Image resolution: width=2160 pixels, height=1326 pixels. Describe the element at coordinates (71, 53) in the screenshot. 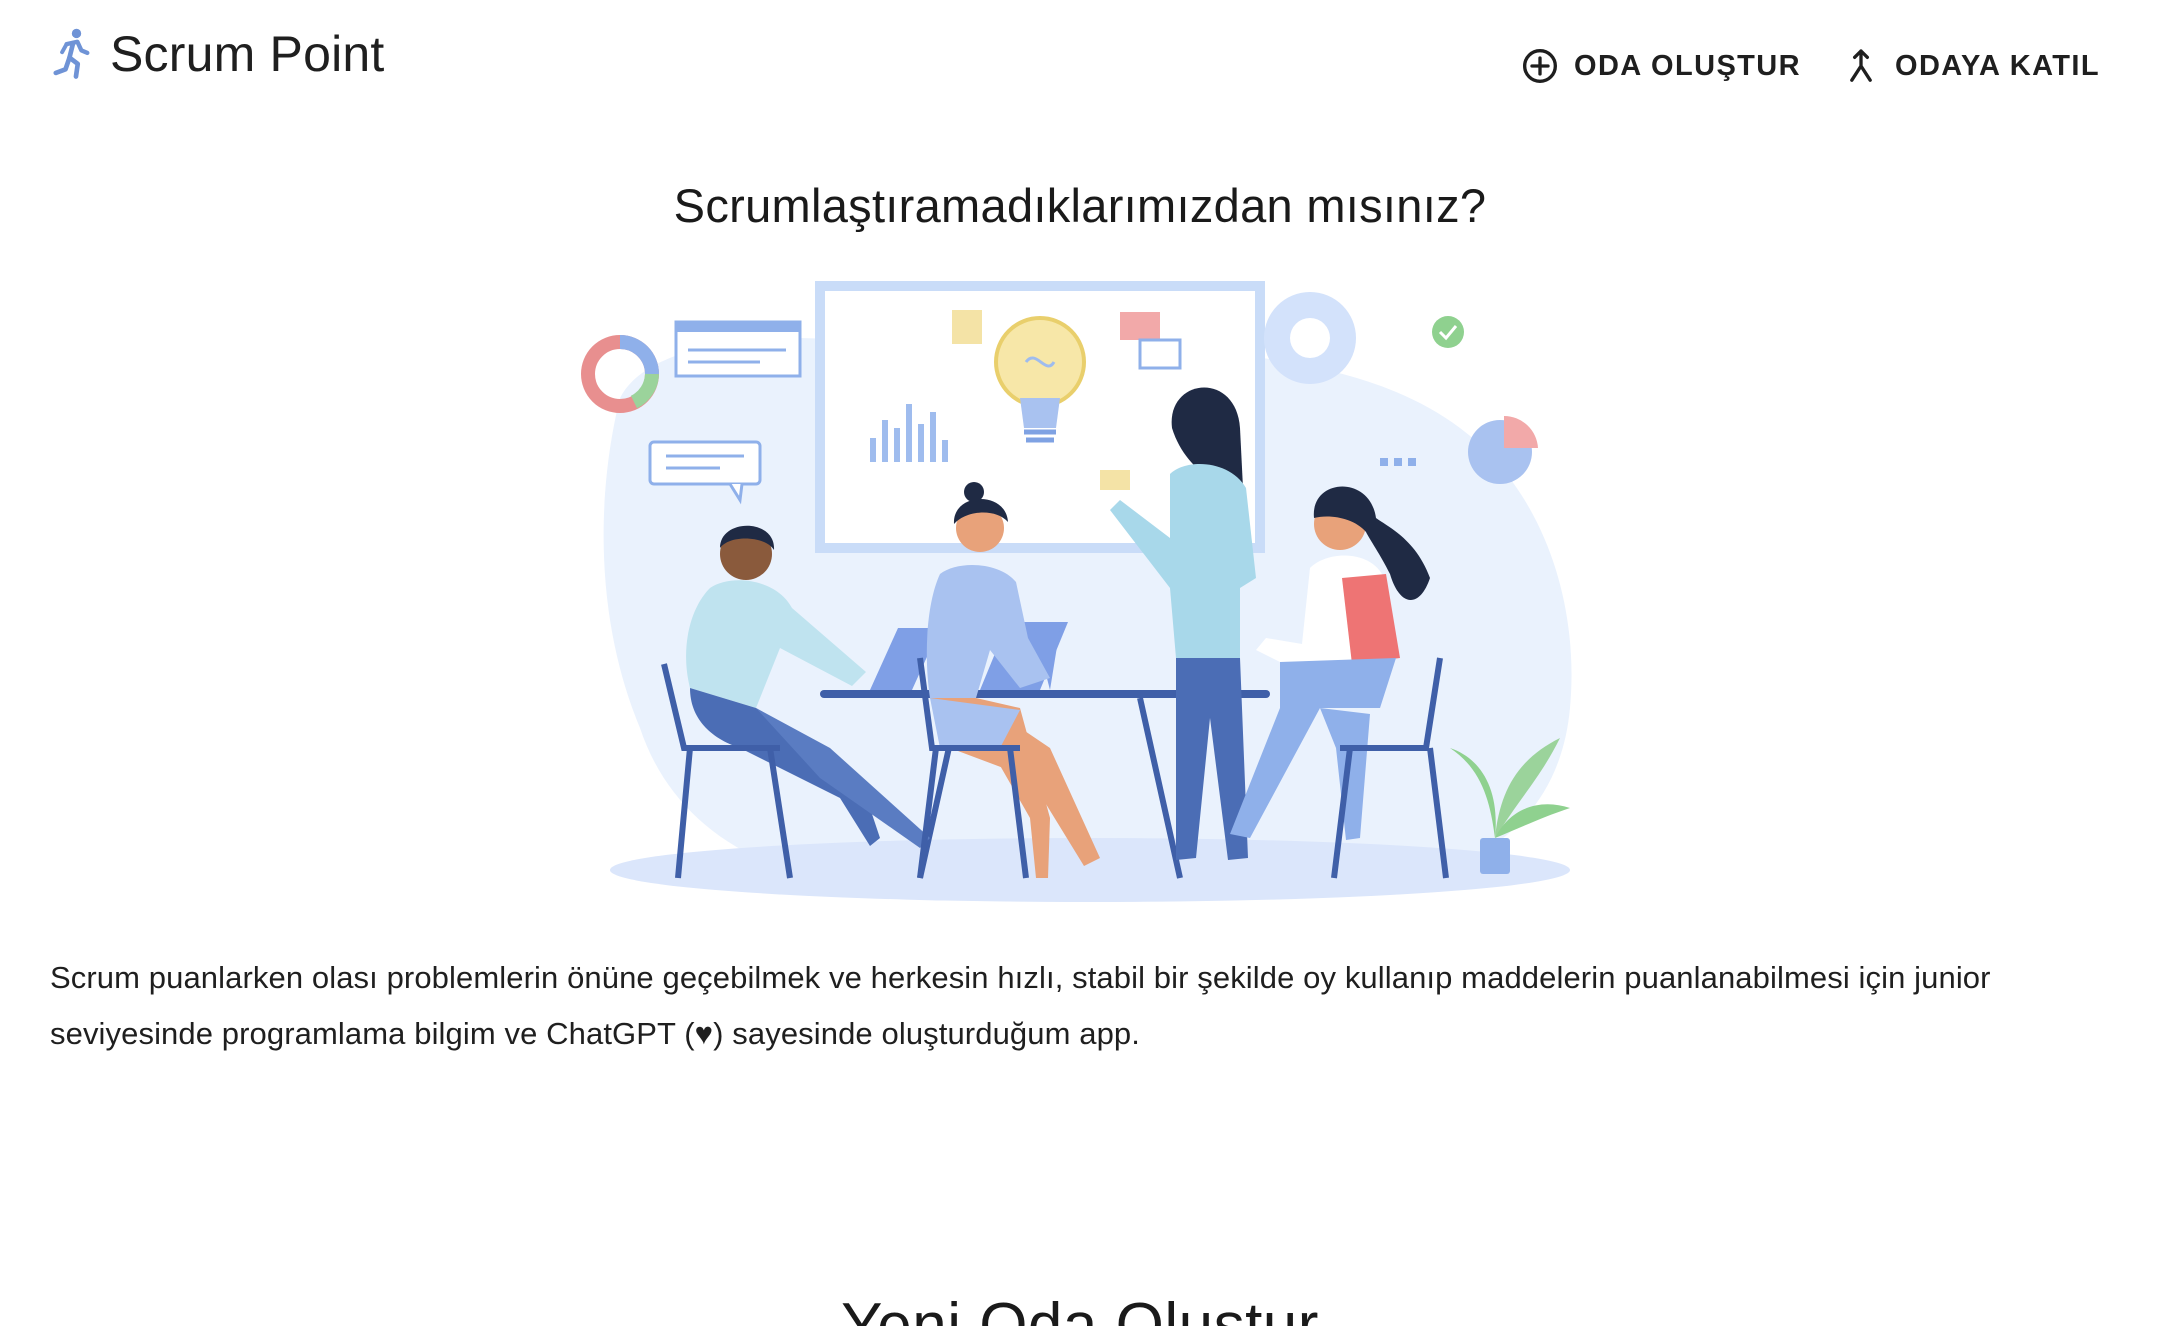

I see `running-person-icon` at that location.